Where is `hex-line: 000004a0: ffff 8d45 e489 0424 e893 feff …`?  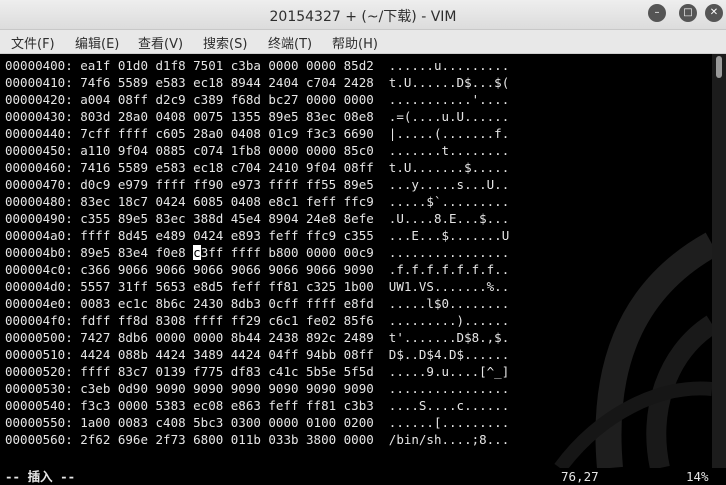 hex-line: 000004a0: ffff 8d45 e489 0424 e893 feff … is located at coordinates (257, 235).